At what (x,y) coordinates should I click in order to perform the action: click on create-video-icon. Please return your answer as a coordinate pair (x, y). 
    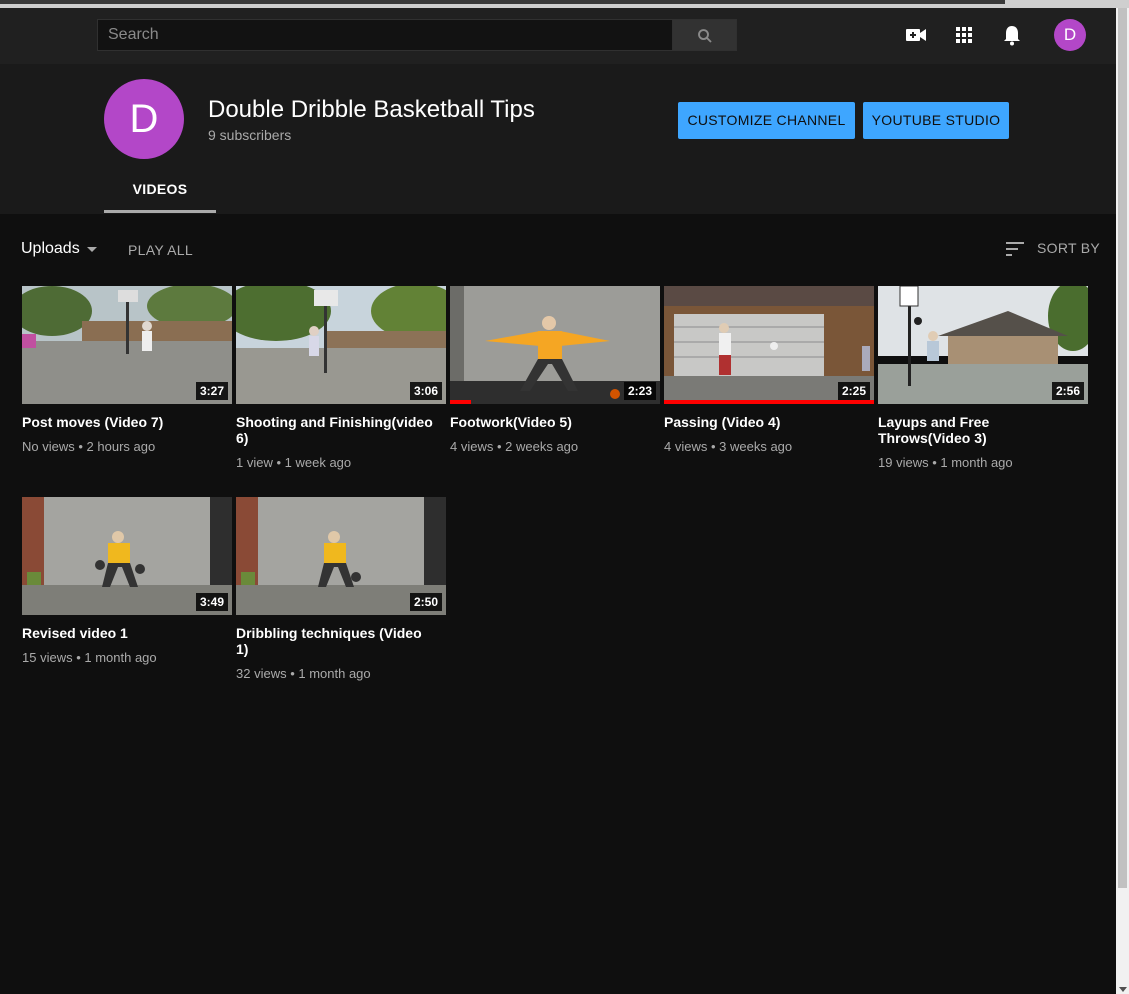
    Looking at the image, I should click on (916, 35).